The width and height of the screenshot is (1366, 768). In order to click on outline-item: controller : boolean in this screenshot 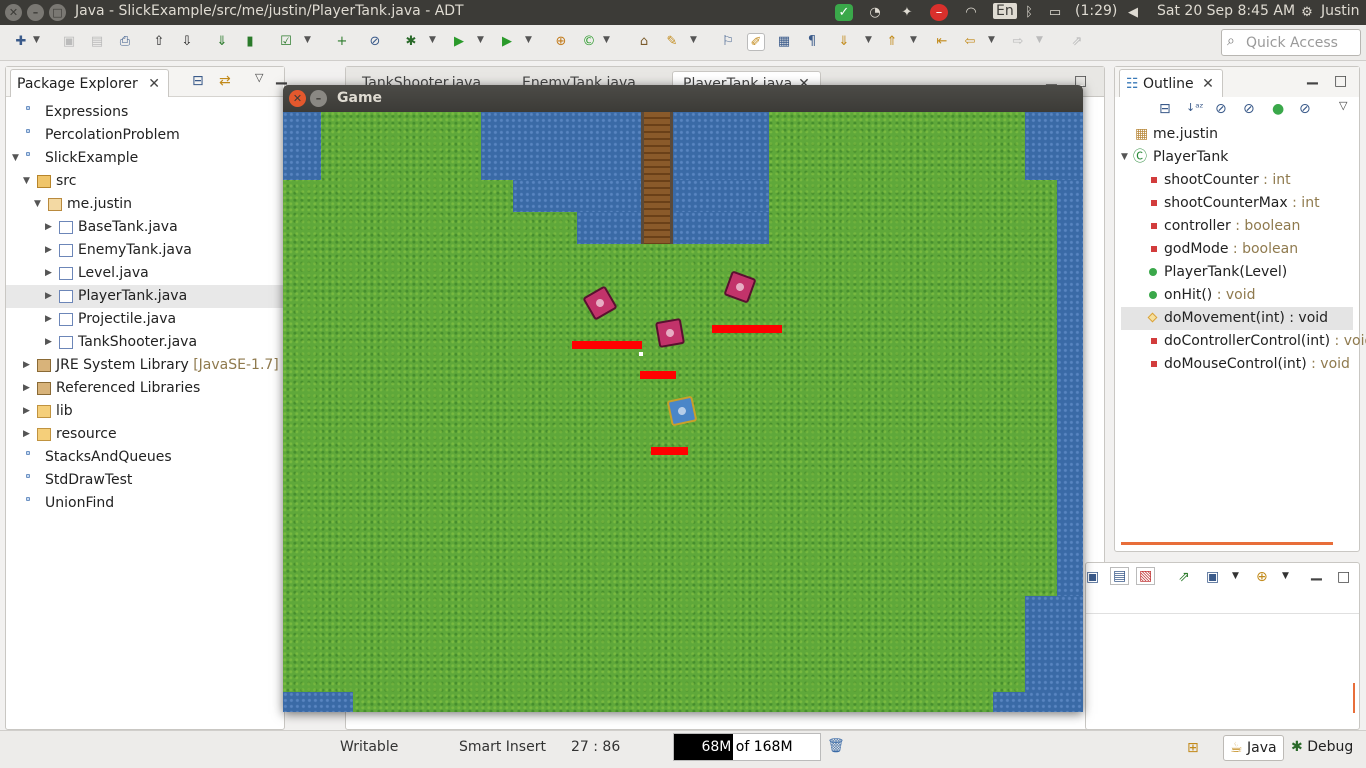, I will do `click(1237, 226)`.